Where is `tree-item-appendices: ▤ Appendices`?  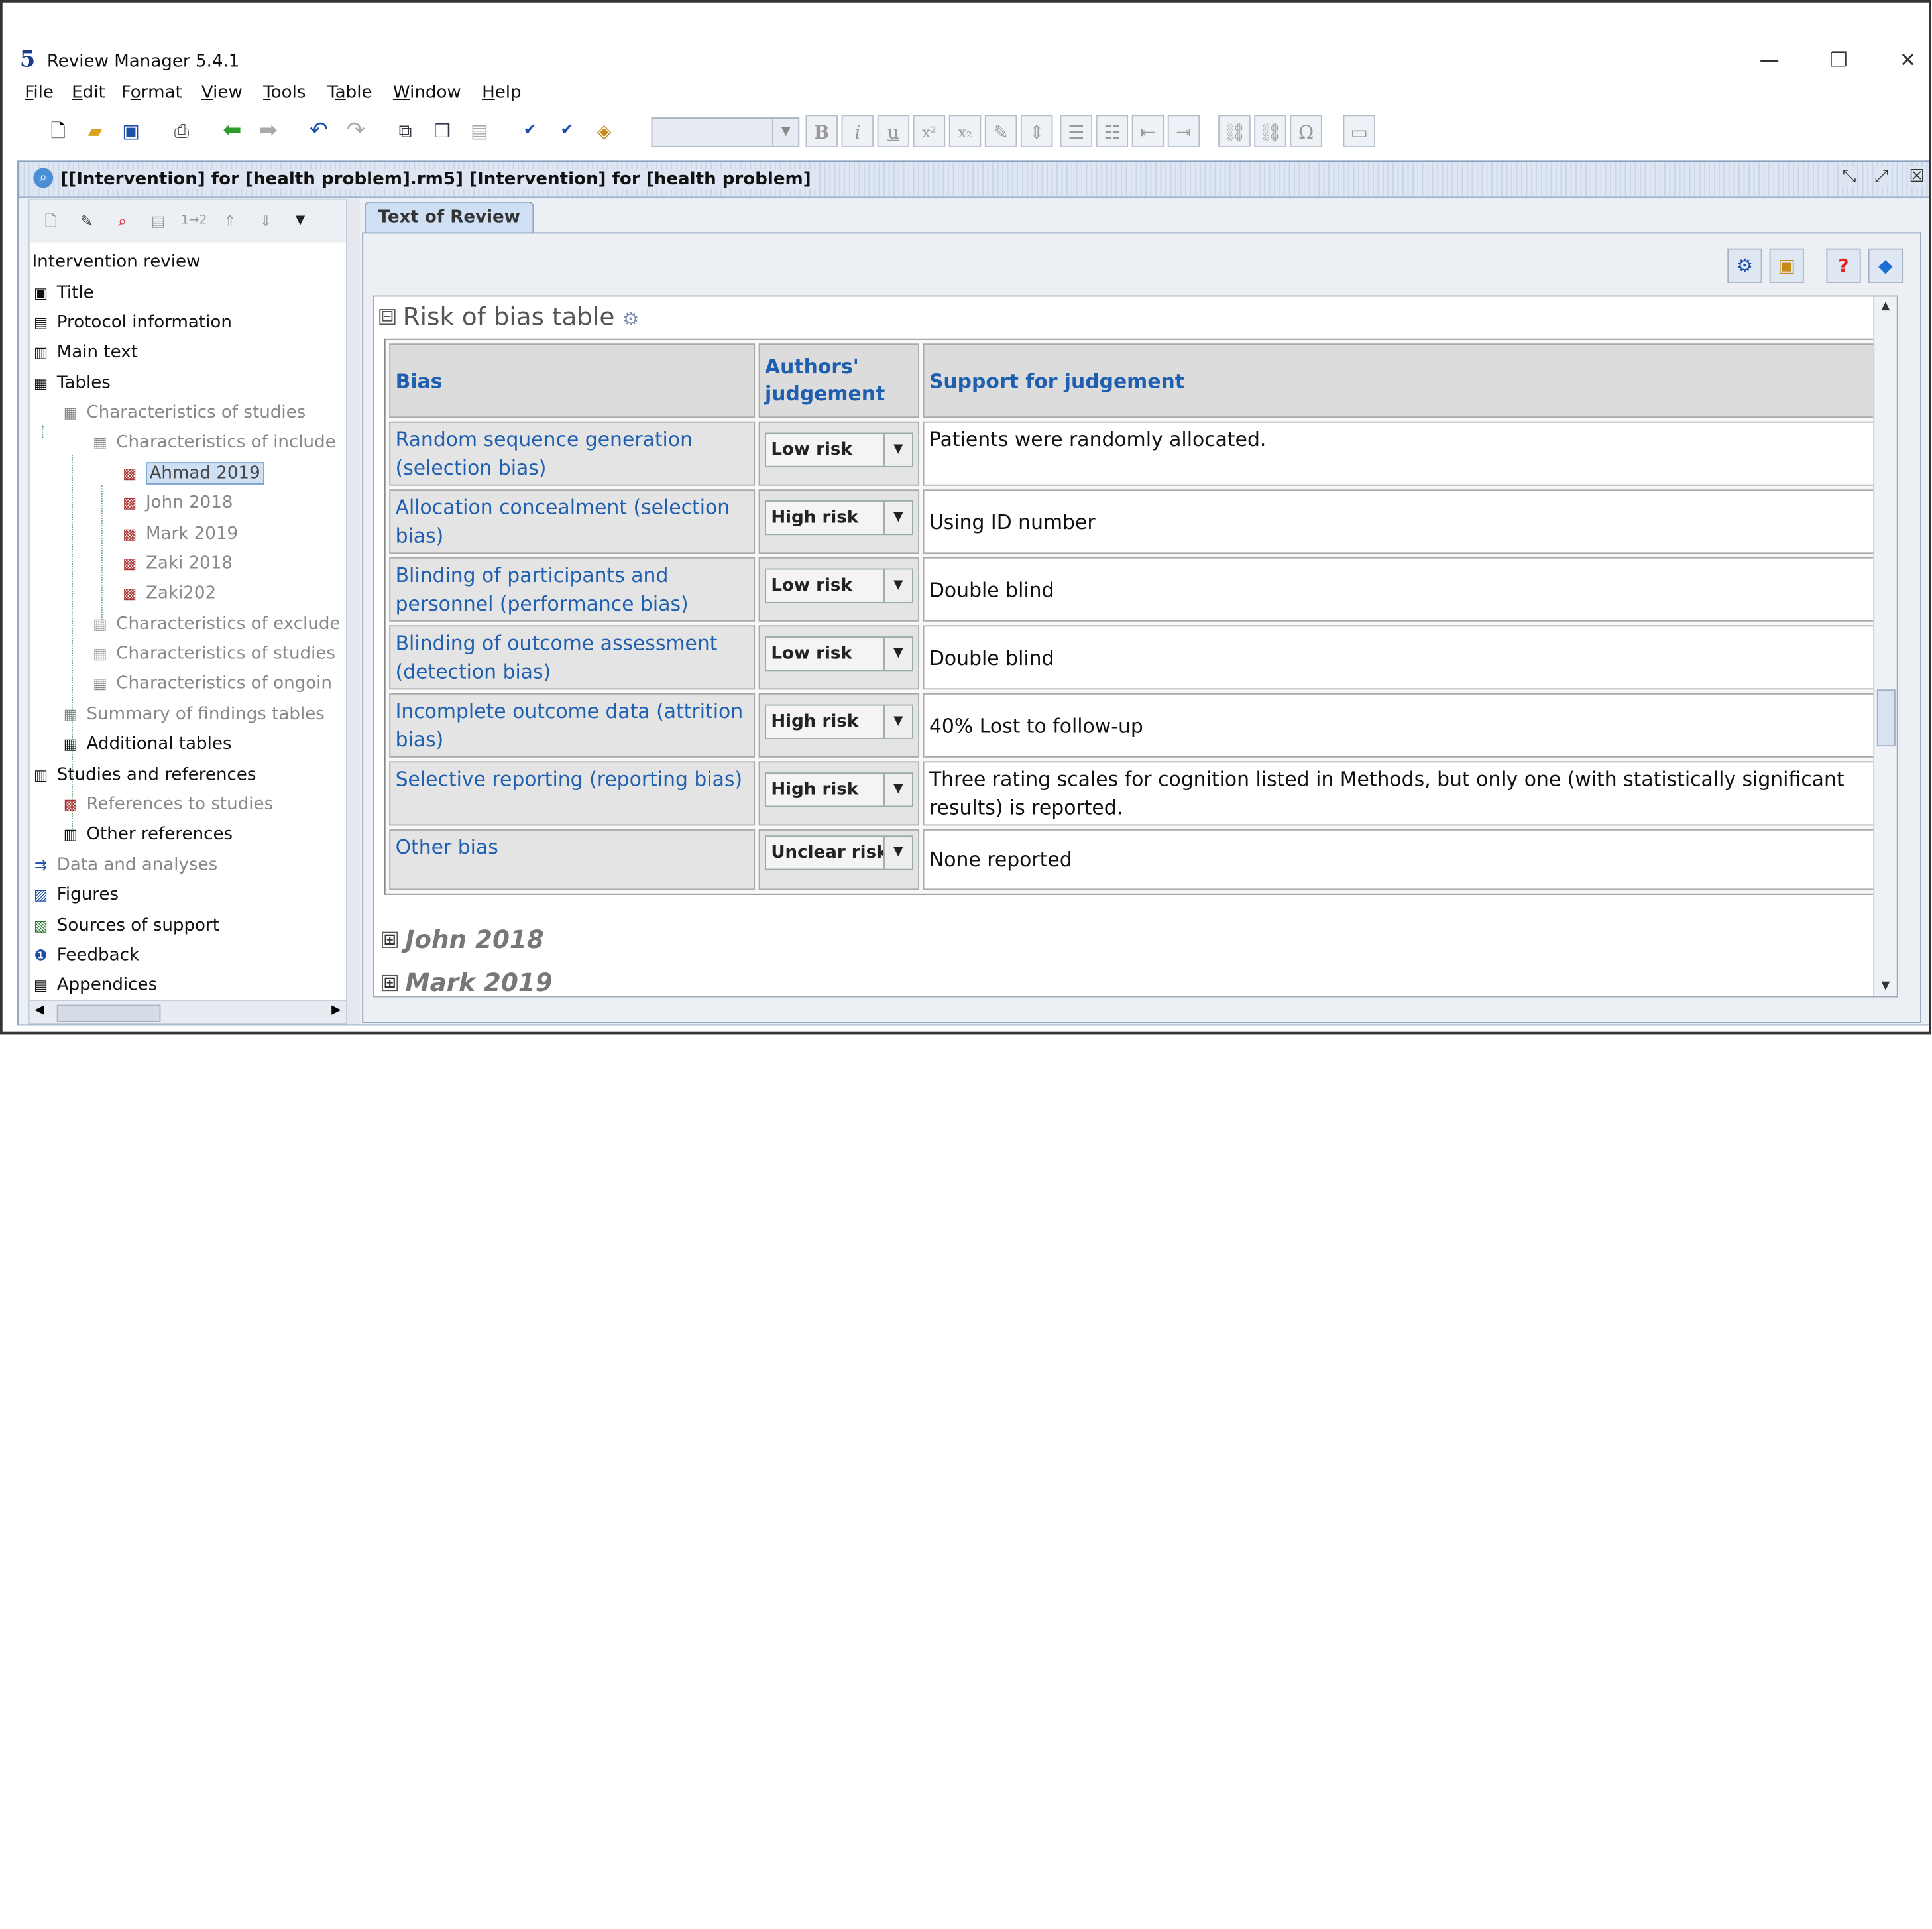 tree-item-appendices: ▤ Appendices is located at coordinates (93, 984).